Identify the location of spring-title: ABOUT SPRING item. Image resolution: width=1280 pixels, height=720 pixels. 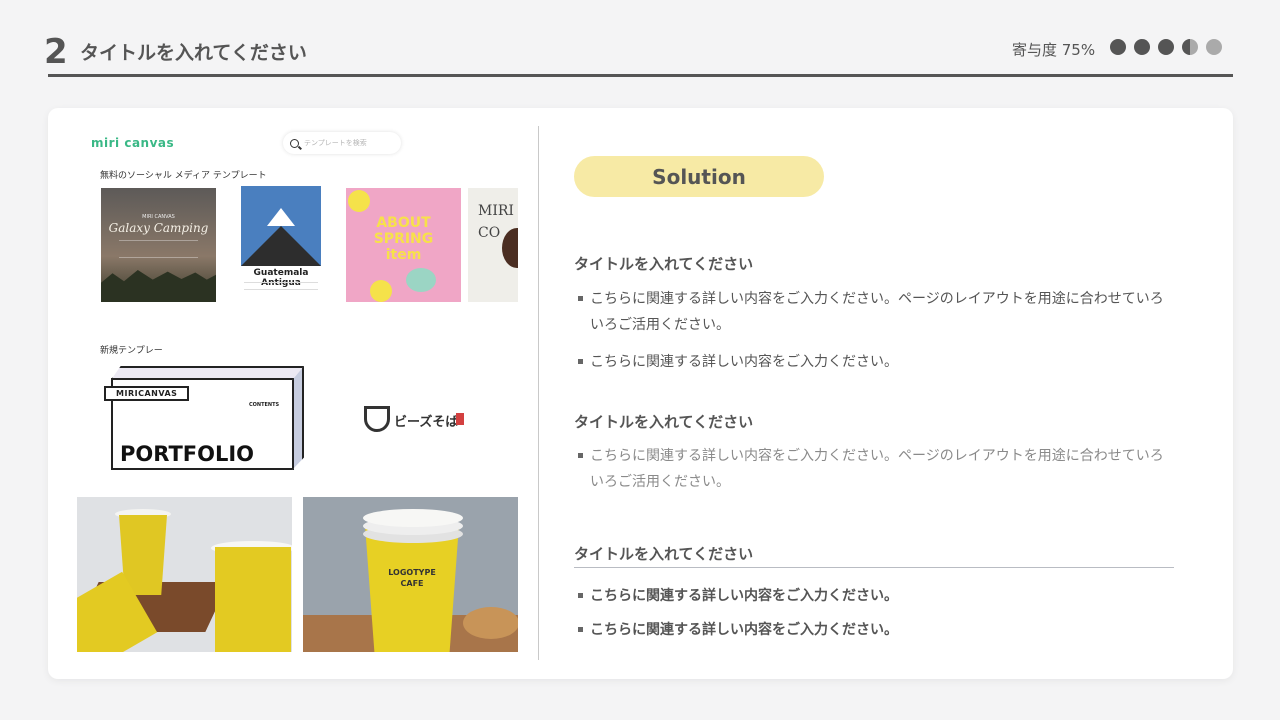
(403, 239).